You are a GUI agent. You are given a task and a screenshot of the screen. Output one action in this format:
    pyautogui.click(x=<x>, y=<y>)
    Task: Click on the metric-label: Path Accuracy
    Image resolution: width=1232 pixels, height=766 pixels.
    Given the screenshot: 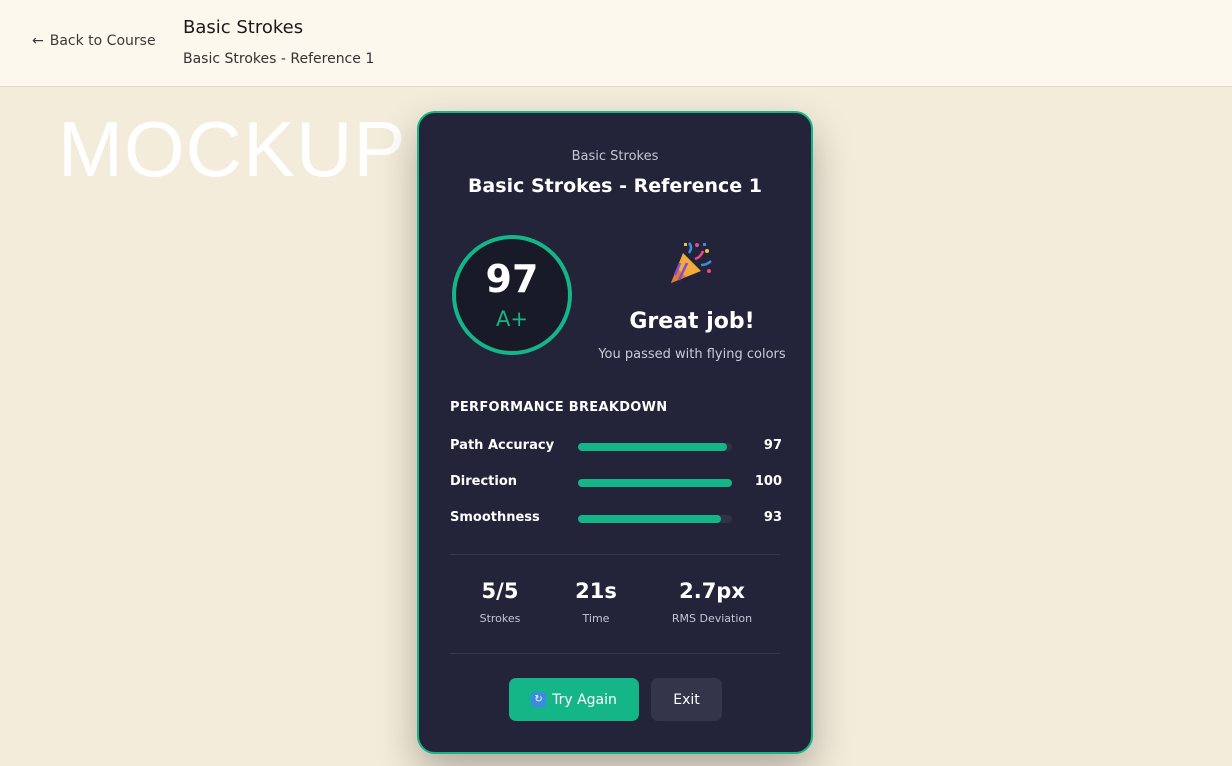 What is the action you would take?
    pyautogui.click(x=502, y=445)
    